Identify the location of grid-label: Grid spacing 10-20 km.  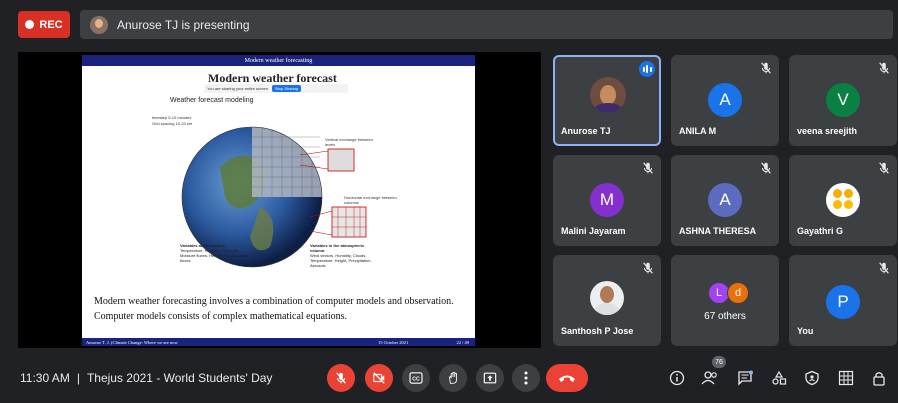
(172, 123).